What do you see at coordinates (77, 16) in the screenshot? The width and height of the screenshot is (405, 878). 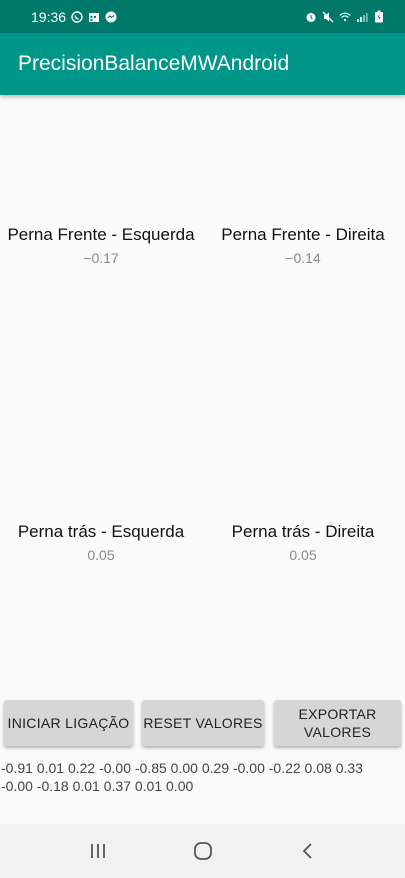 I see `whatsapp-icon` at bounding box center [77, 16].